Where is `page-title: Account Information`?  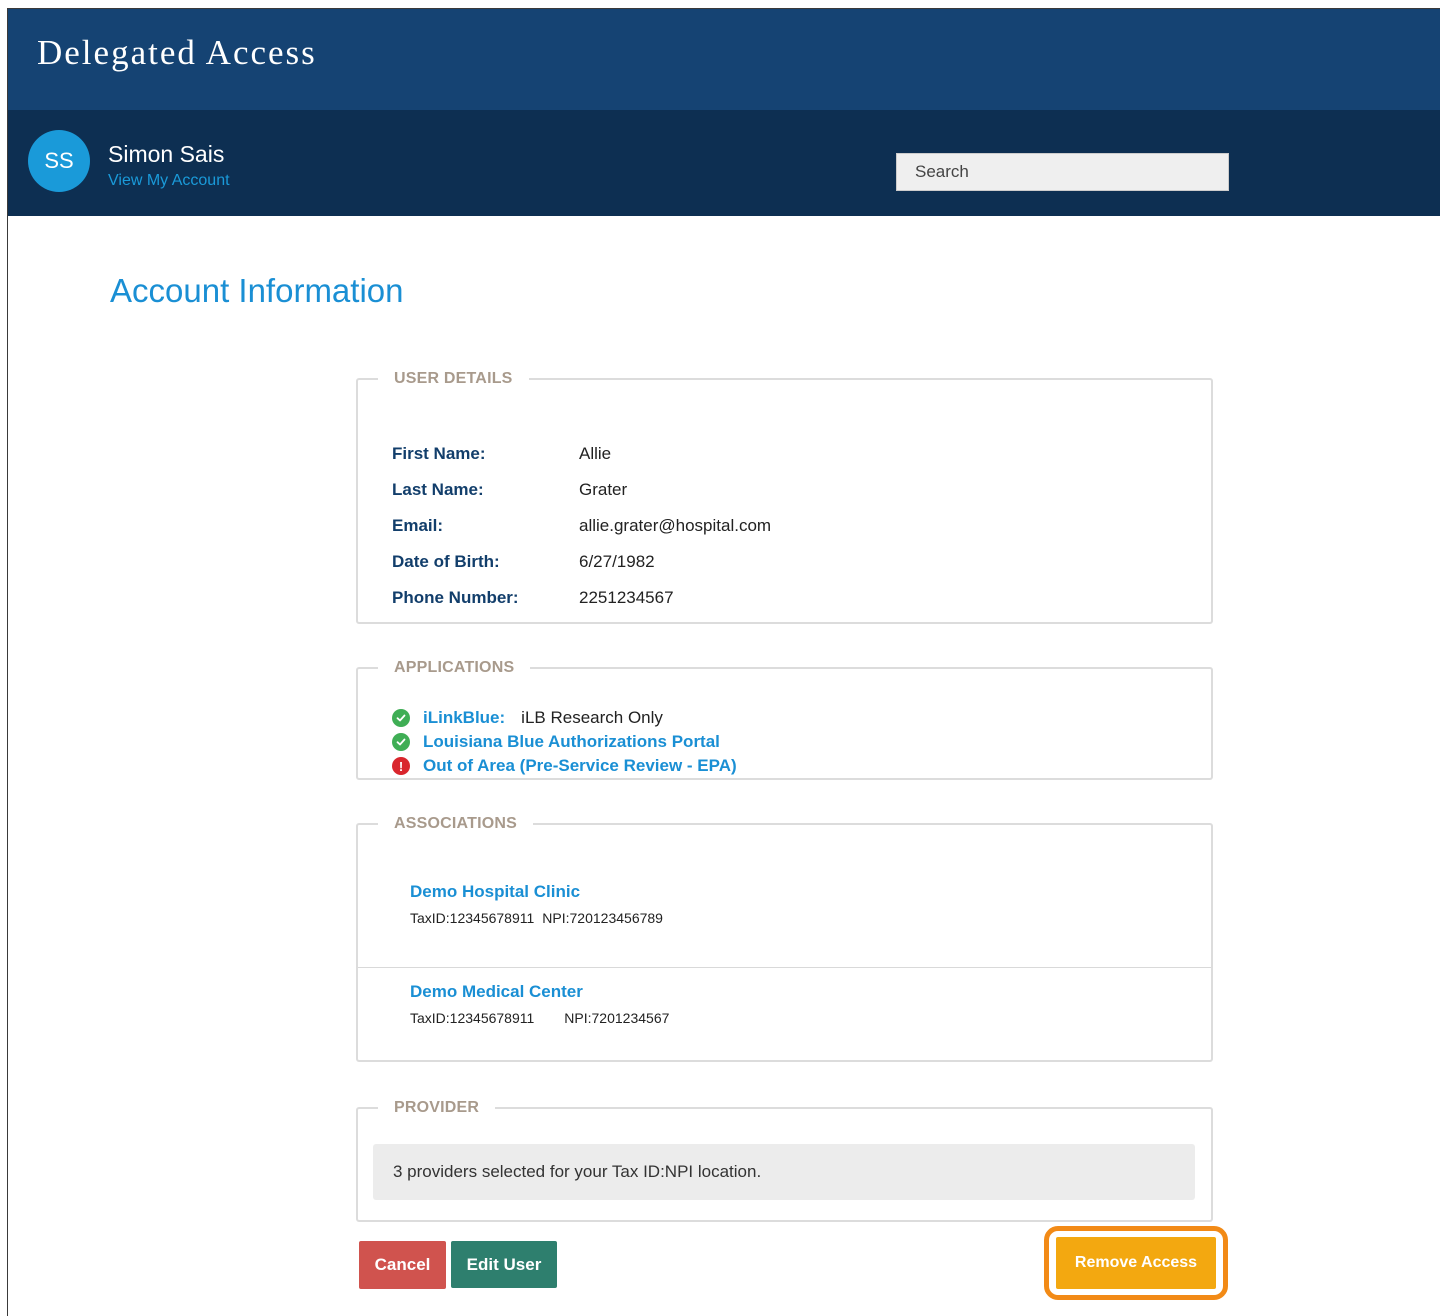
page-title: Account Information is located at coordinates (257, 290).